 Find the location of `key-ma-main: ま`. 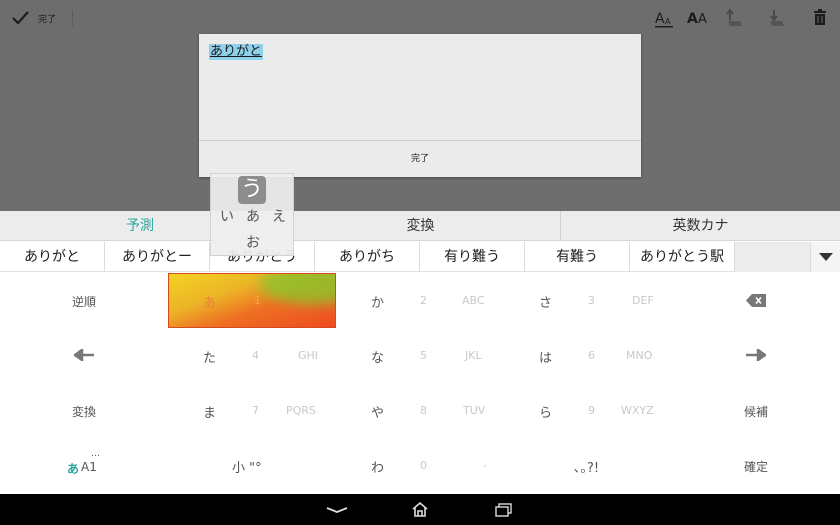

key-ma-main: ま is located at coordinates (210, 413).